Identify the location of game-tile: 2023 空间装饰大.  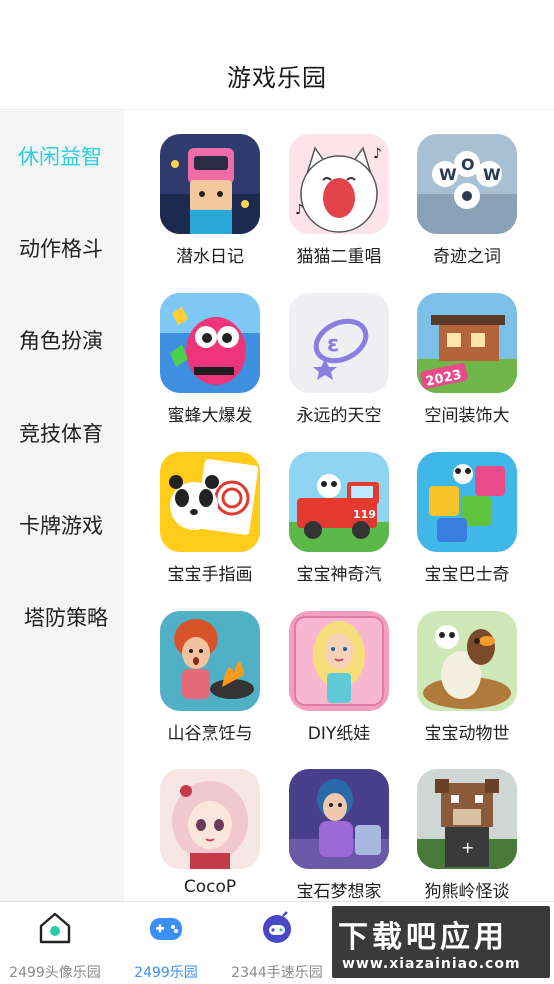
(467, 368).